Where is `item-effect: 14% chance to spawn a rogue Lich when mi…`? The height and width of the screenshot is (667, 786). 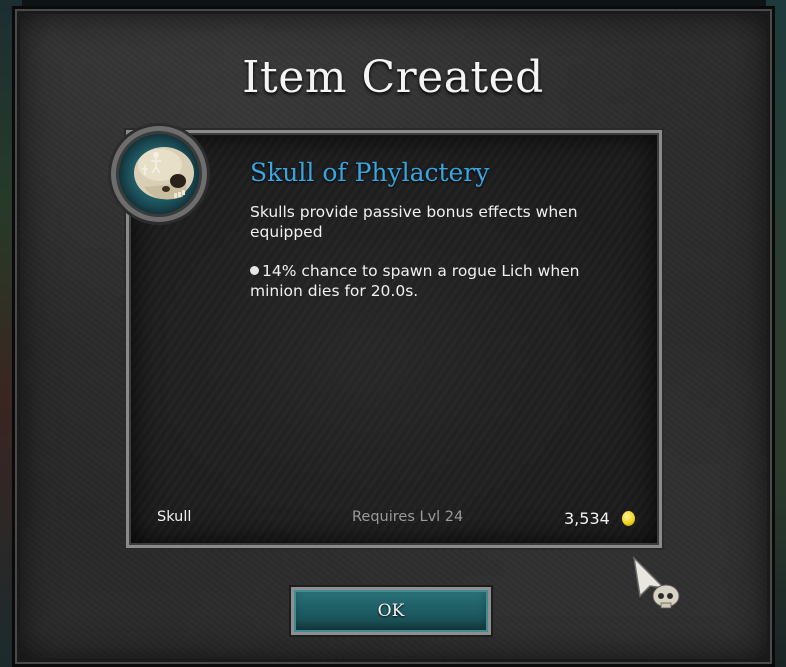 item-effect: 14% chance to spawn a rogue Lich when mi… is located at coordinates (440, 281).